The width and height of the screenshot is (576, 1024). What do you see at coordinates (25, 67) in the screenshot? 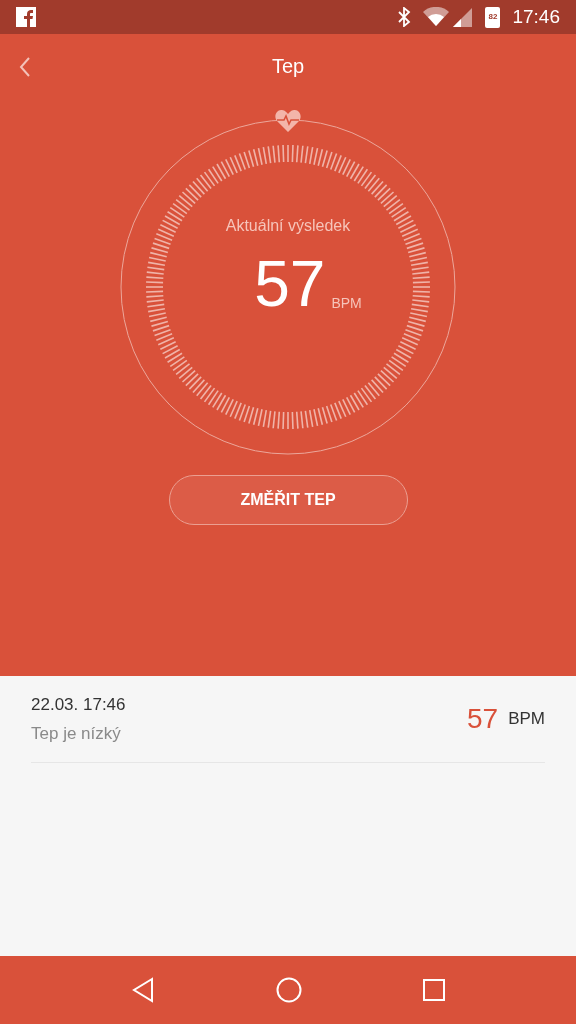
I see `back-icon` at bounding box center [25, 67].